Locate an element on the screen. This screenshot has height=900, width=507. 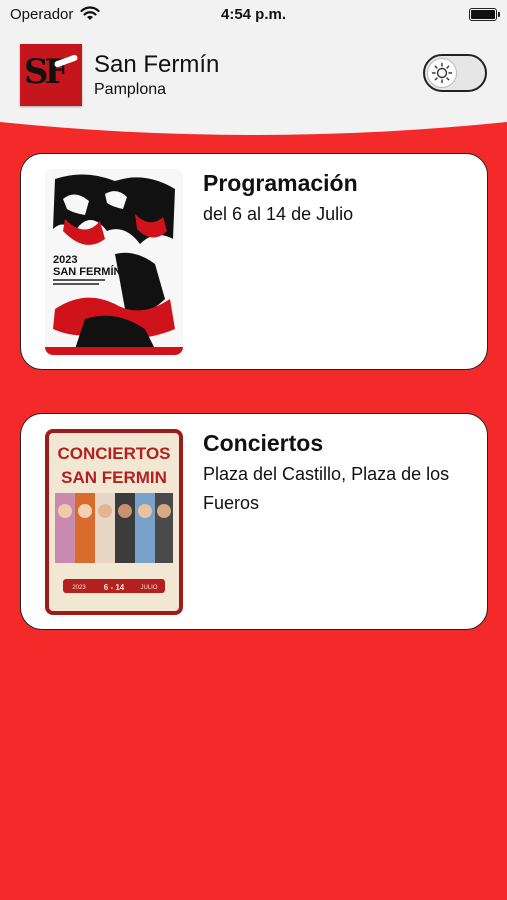
conciertos-poster-year: 2023 is located at coordinates (79, 588).